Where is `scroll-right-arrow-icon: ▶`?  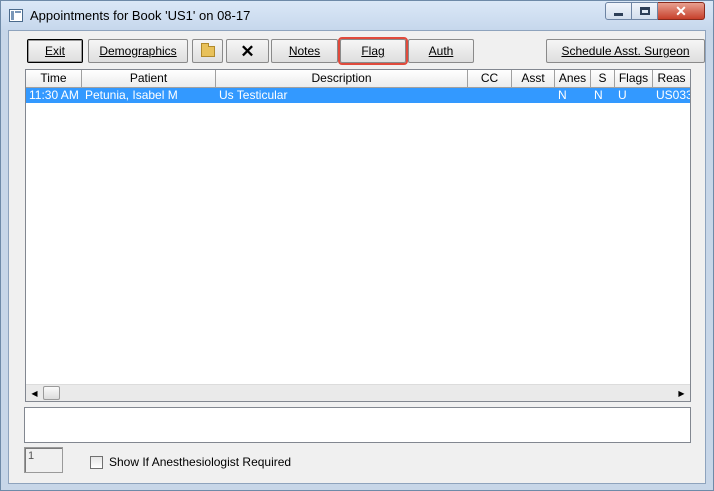 scroll-right-arrow-icon: ▶ is located at coordinates (681, 393).